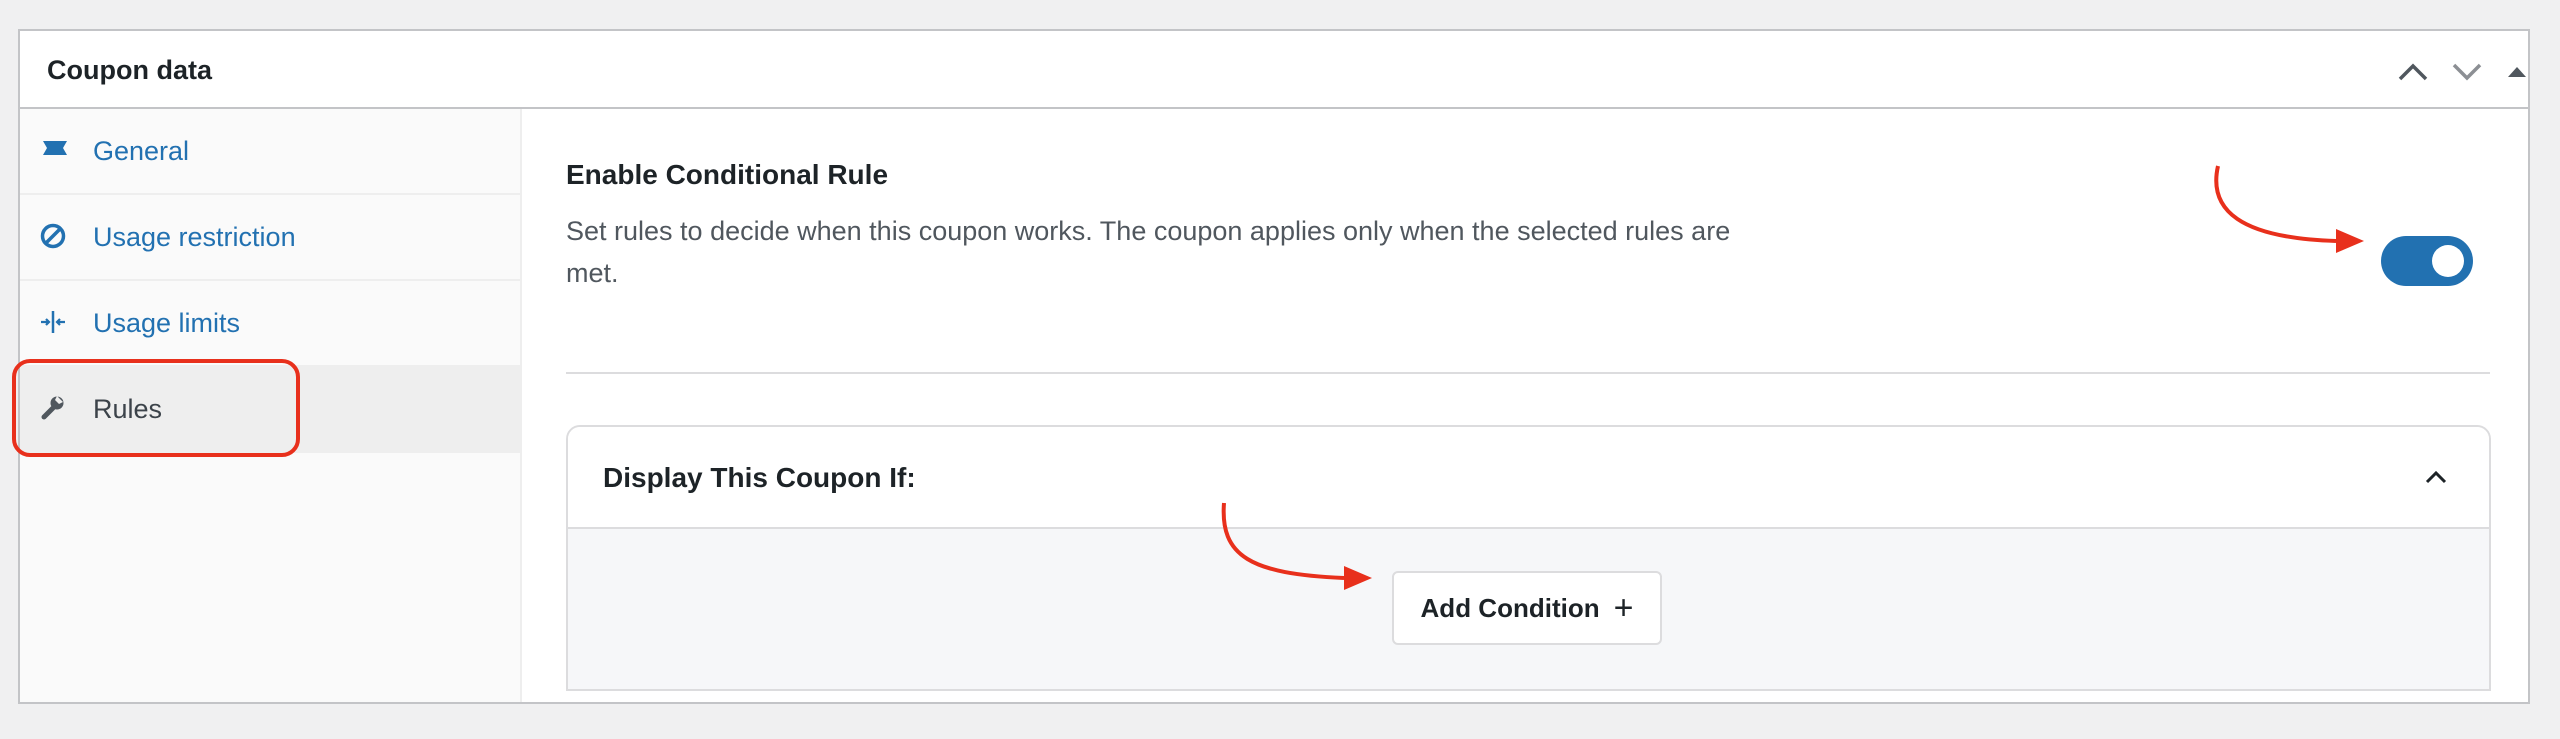 The height and width of the screenshot is (739, 2560). Describe the element at coordinates (129, 70) in the screenshot. I see `panel-title: Coupon data` at that location.